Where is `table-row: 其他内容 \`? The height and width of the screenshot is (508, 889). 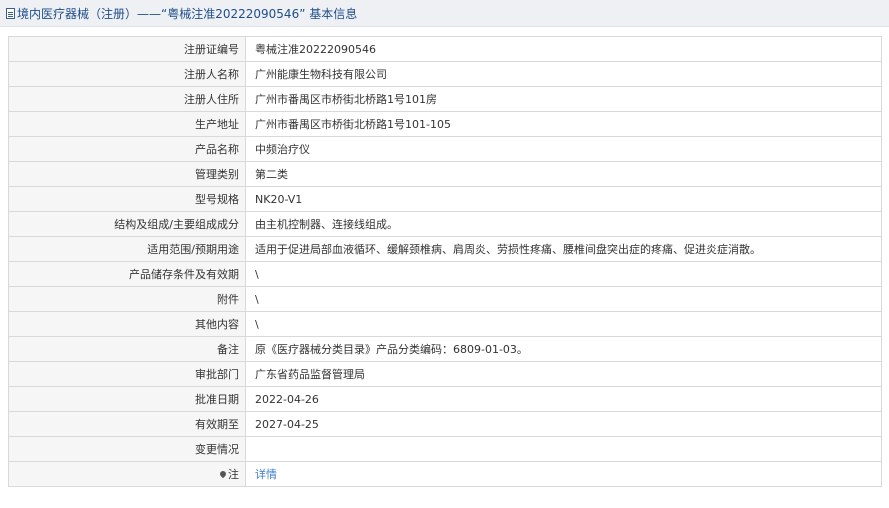 table-row: 其他内容 \ is located at coordinates (445, 324).